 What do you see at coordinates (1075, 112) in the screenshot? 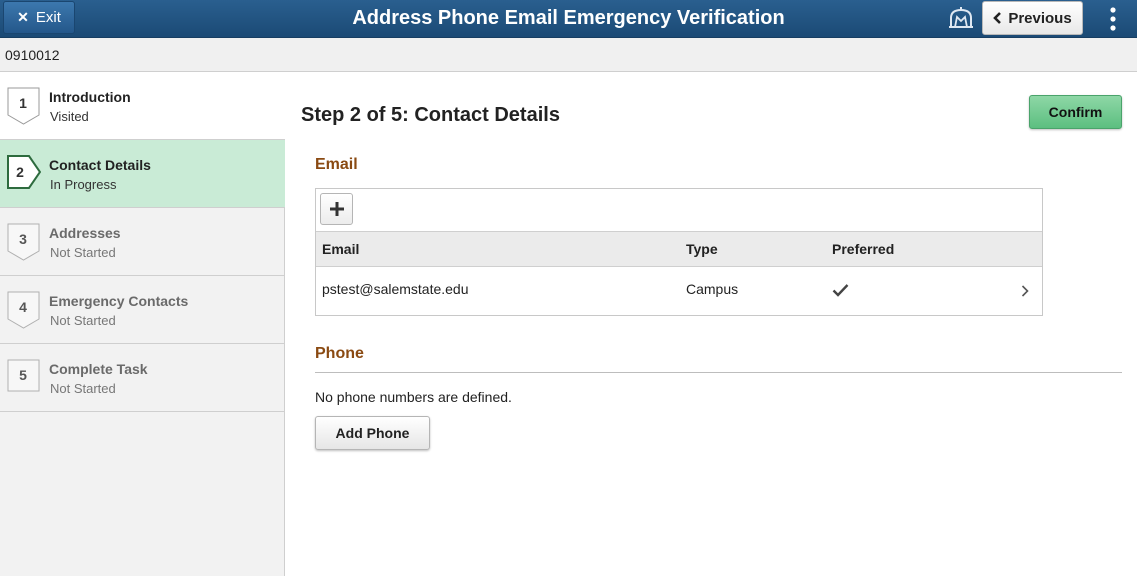
I see `confirm-button: Confirm` at bounding box center [1075, 112].